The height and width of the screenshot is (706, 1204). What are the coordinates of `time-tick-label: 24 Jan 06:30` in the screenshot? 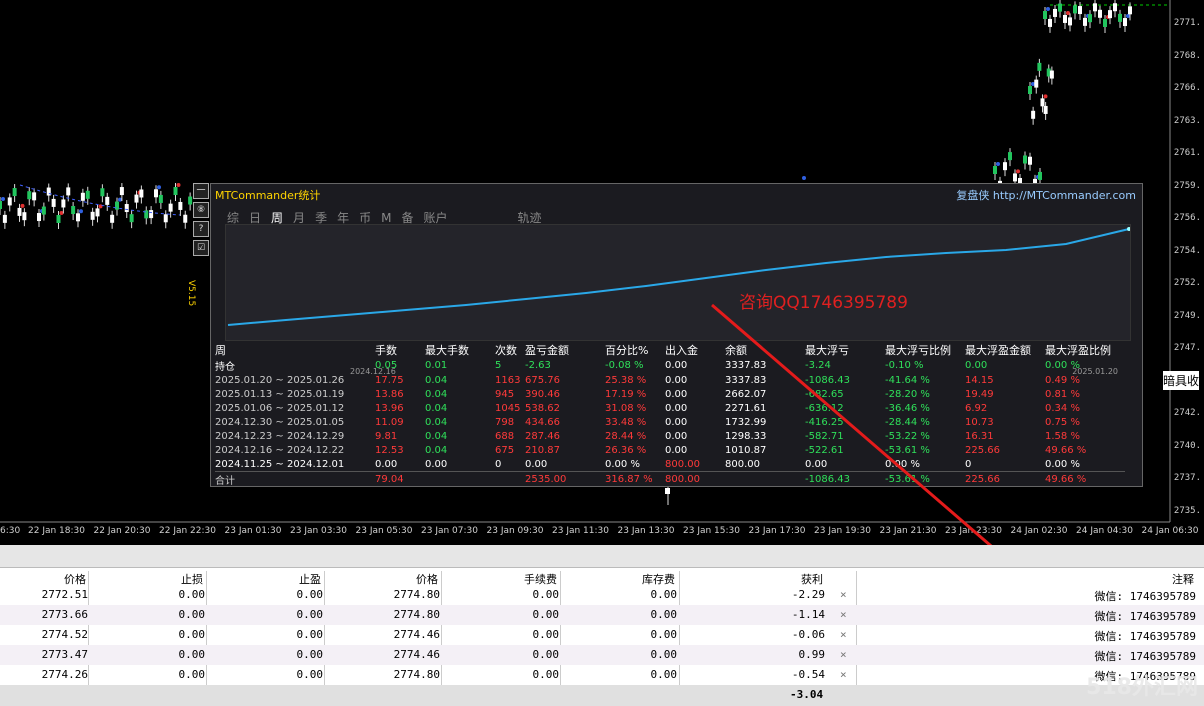 It's located at (1170, 531).